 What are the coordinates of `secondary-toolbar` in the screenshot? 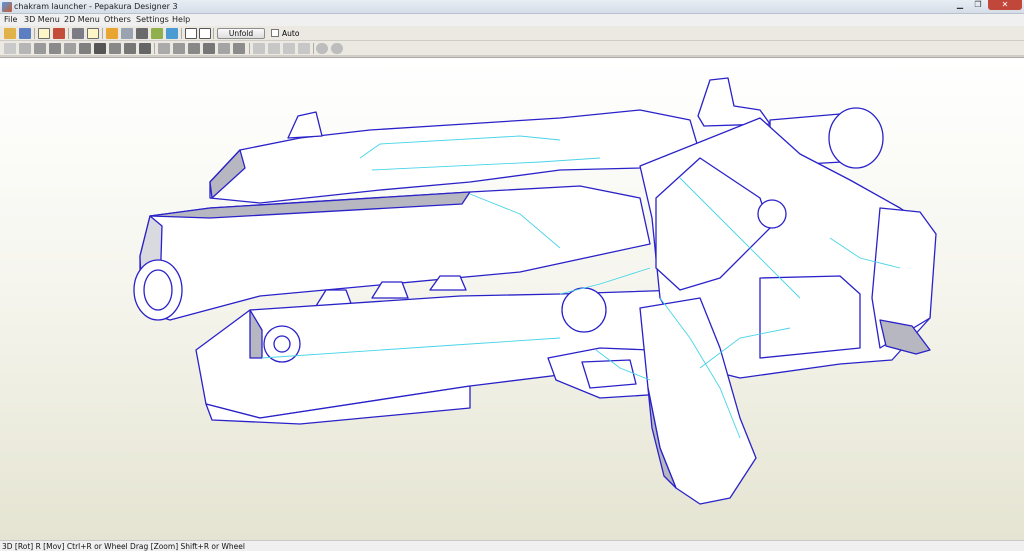 It's located at (512, 48).